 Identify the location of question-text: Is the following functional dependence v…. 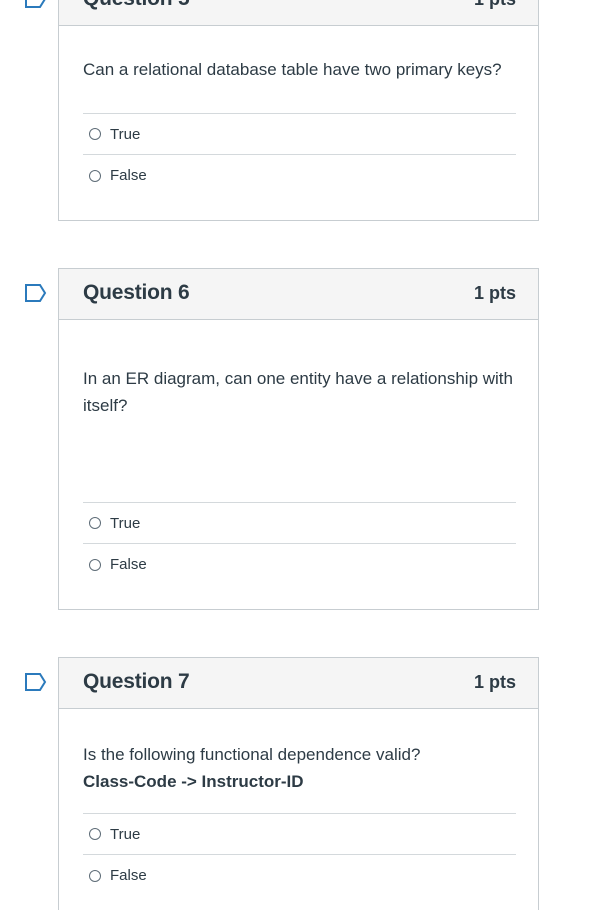
(252, 754).